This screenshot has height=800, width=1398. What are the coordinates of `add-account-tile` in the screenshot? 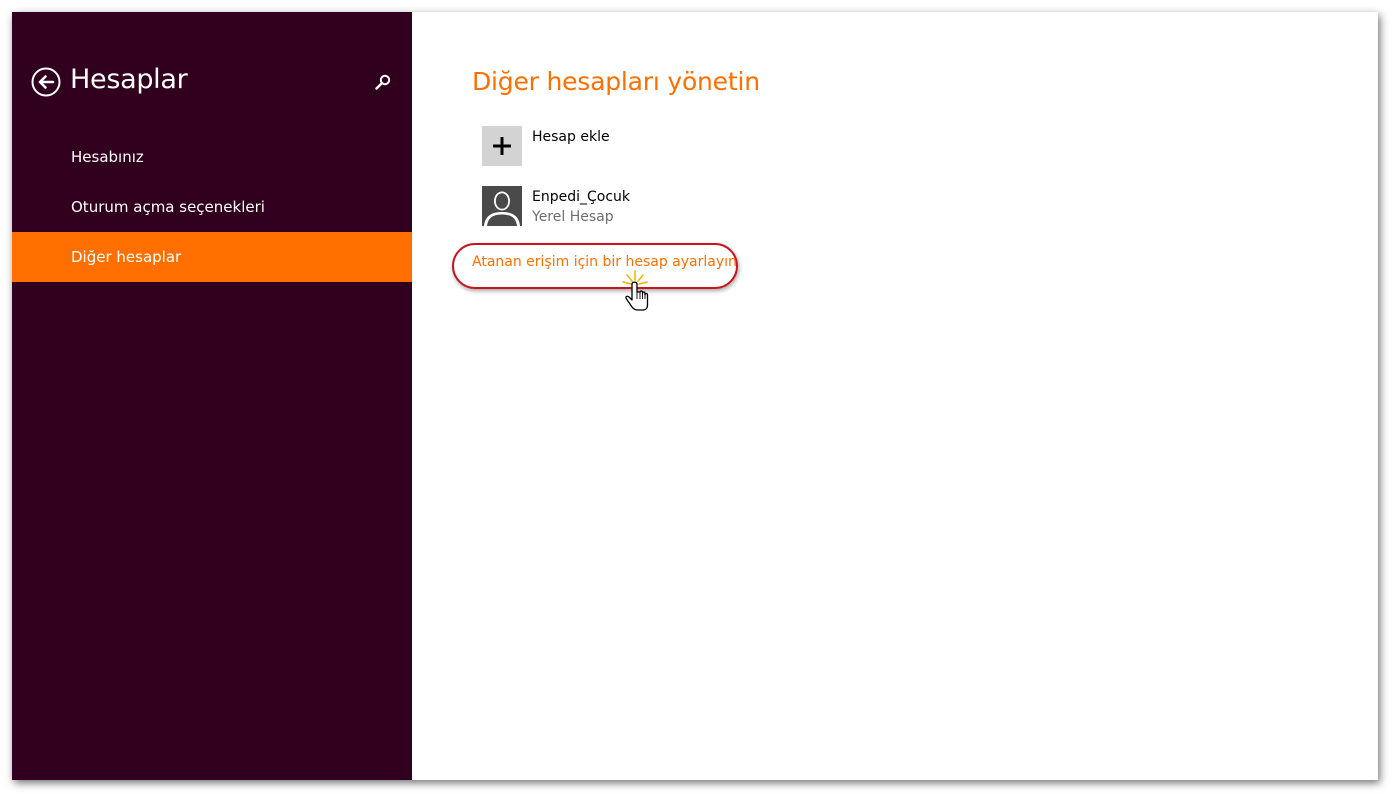 It's located at (502, 146).